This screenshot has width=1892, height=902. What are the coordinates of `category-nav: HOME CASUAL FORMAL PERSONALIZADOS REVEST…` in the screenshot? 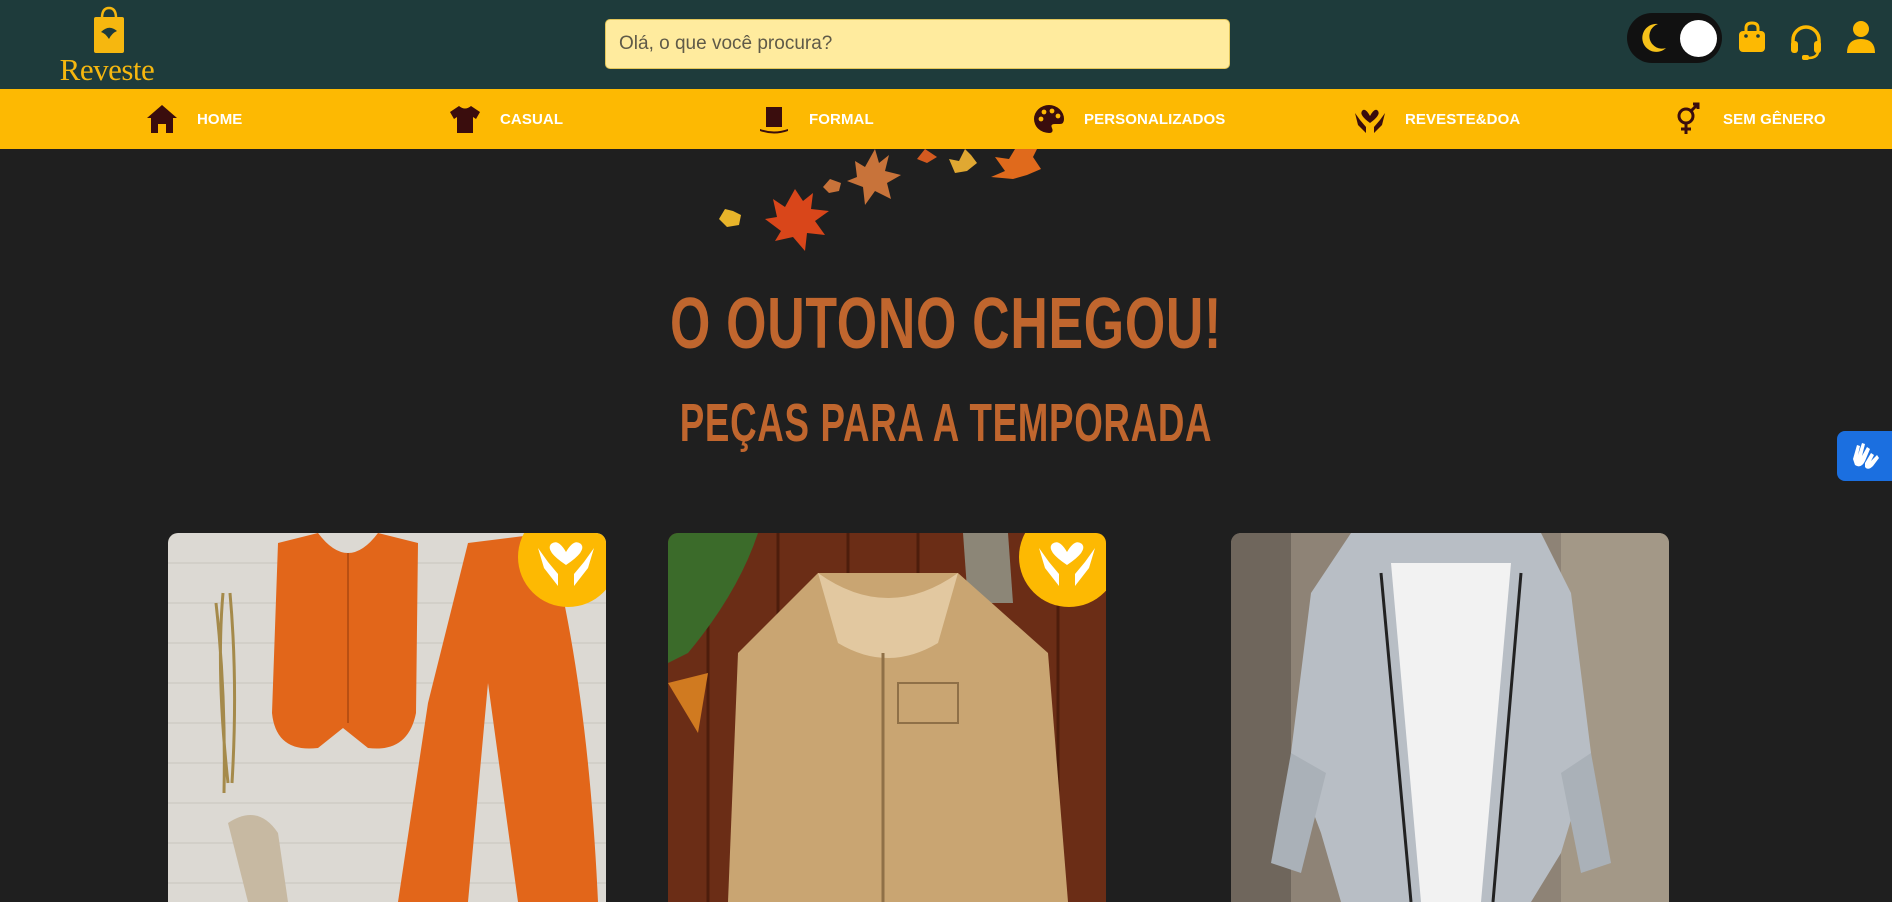 It's located at (946, 119).